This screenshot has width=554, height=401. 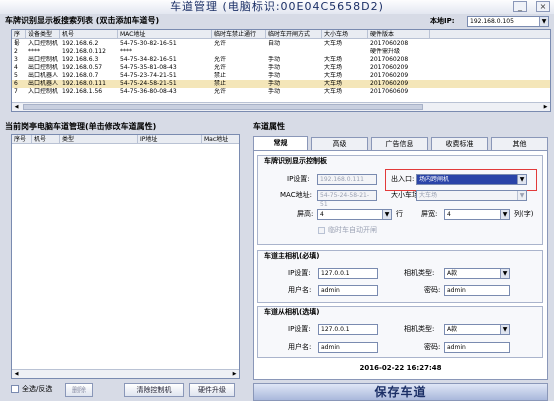 What do you see at coordinates (348, 329) in the screenshot?
I see `sub-ip-input: 127.0.0.1` at bounding box center [348, 329].